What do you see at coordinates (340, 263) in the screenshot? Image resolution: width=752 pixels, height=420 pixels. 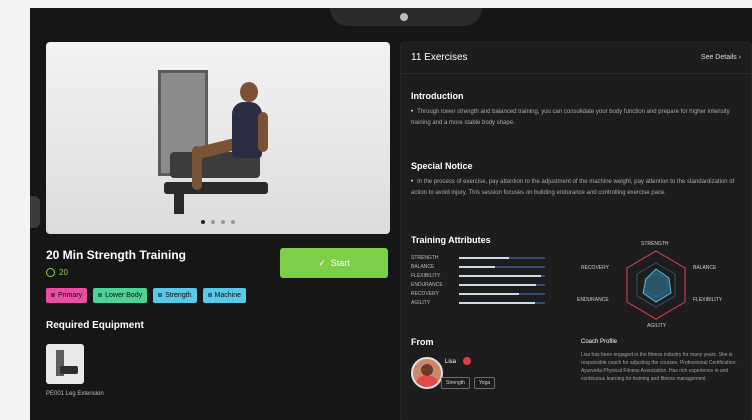 I see `start-label: Start` at bounding box center [340, 263].